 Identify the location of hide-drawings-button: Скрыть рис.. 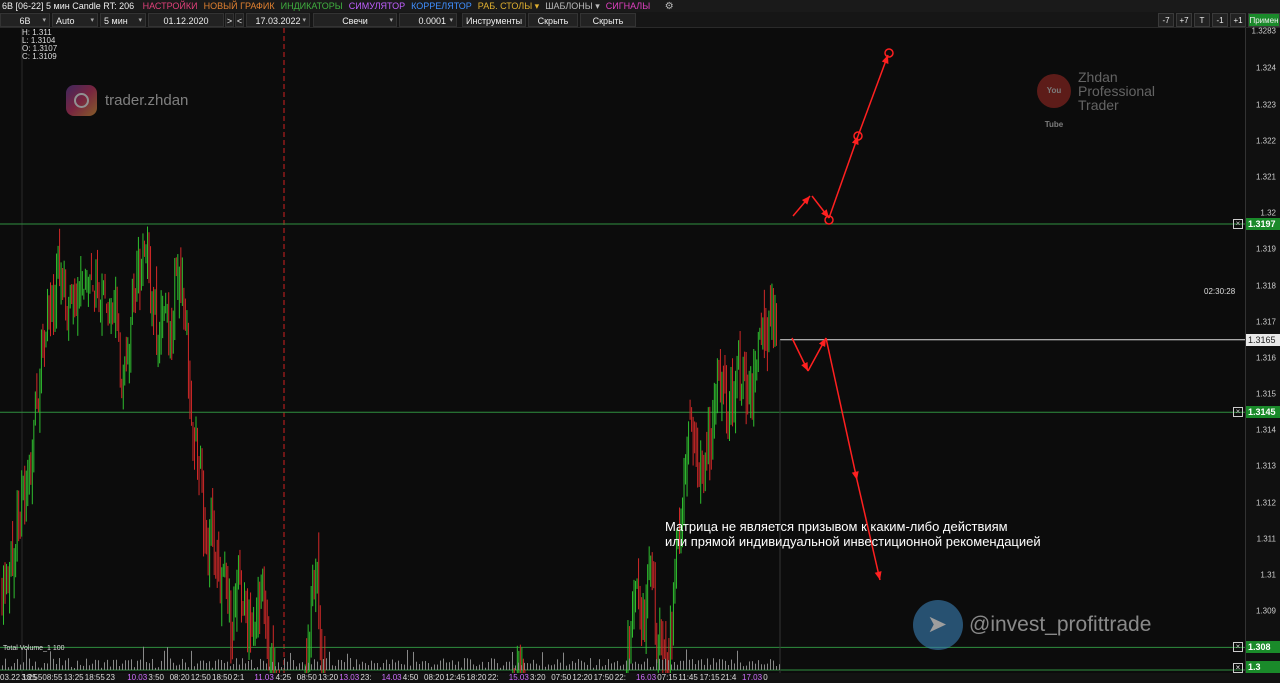
(553, 26).